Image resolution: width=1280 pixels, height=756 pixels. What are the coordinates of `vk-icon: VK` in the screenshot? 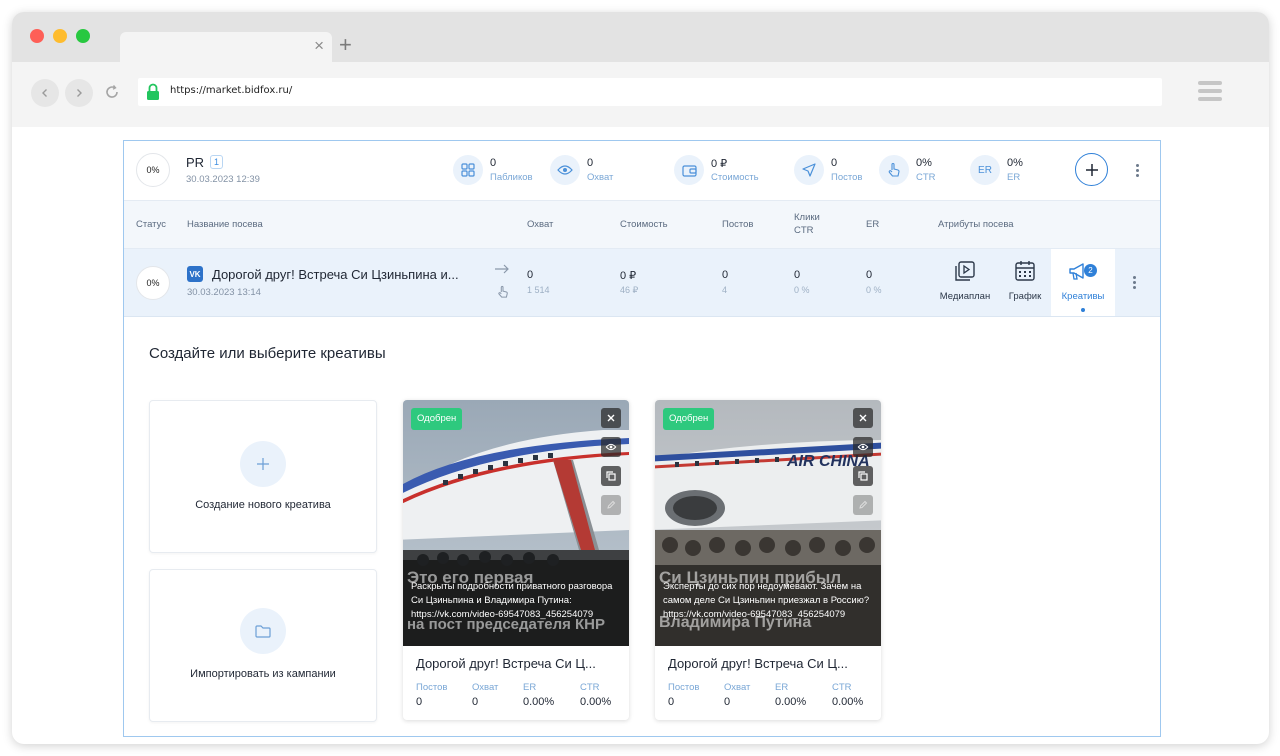 It's located at (195, 274).